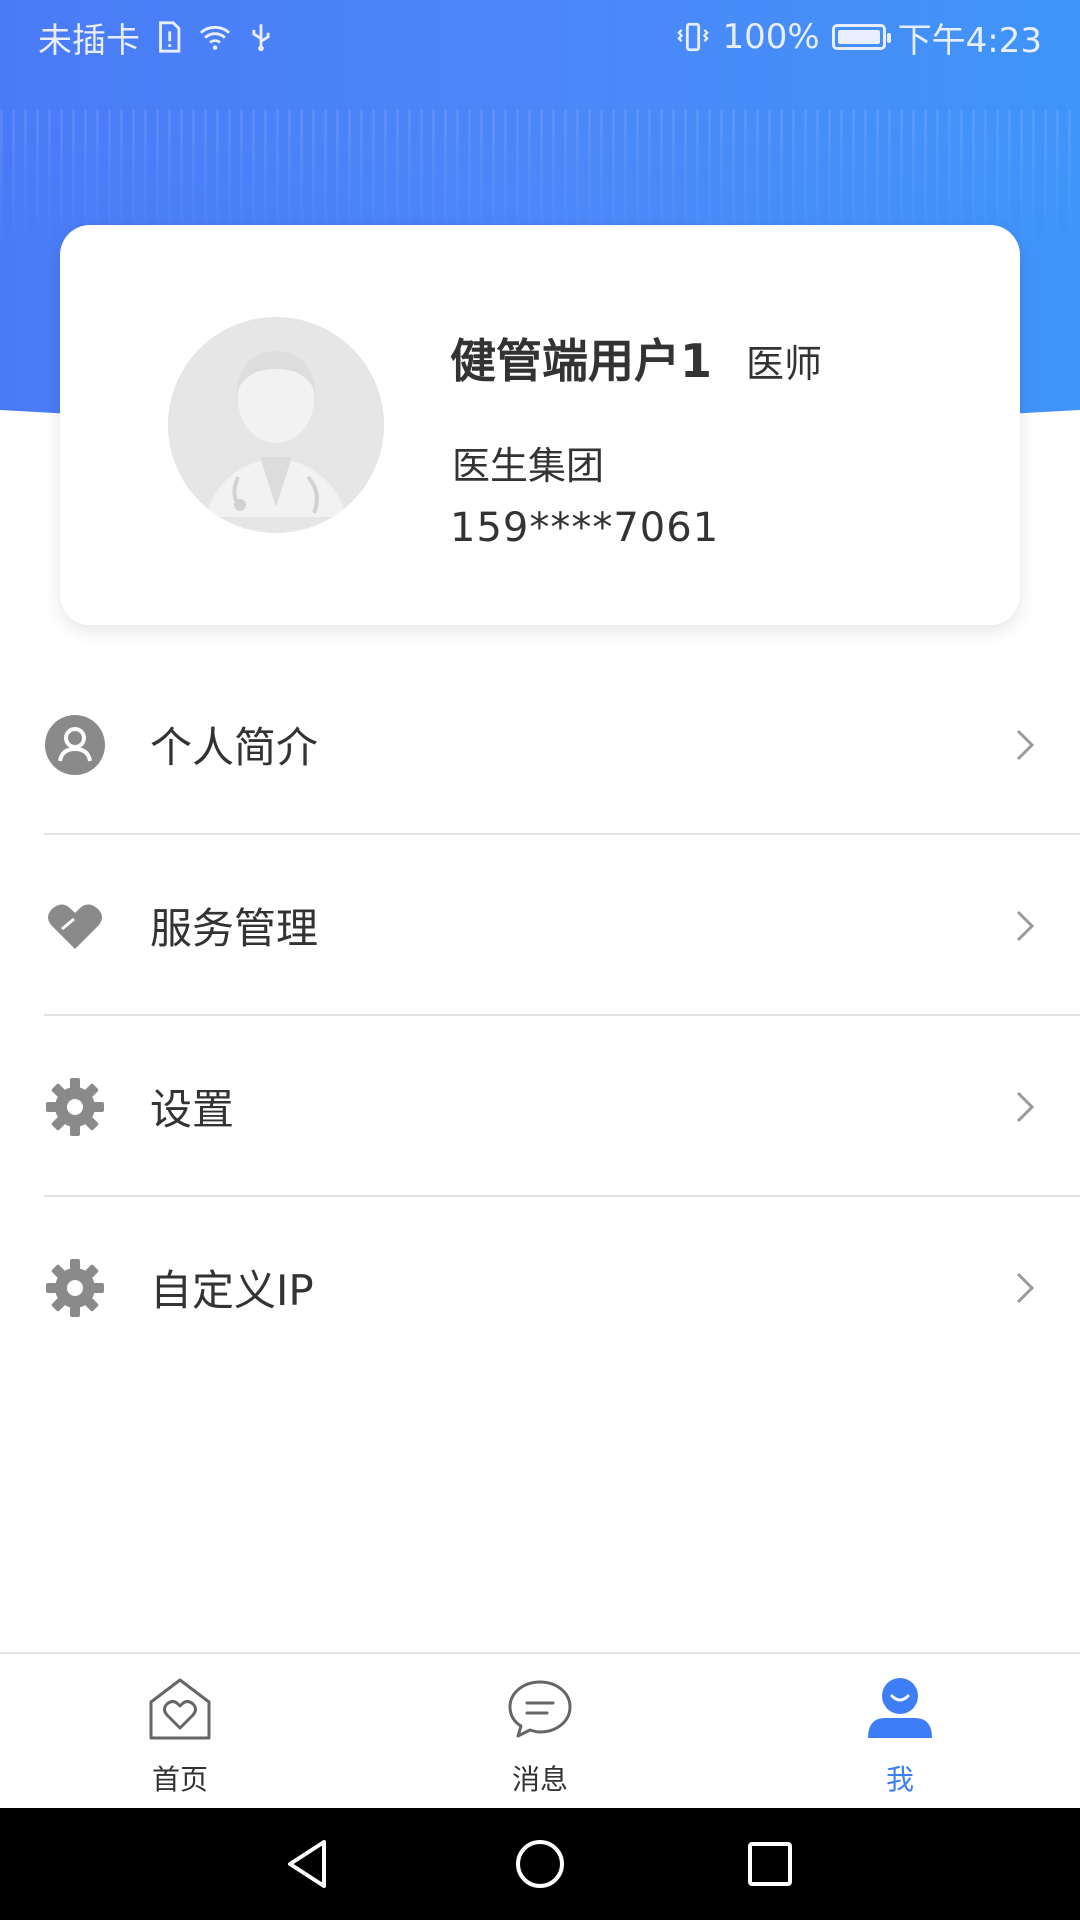  What do you see at coordinates (540, 925) in the screenshot?
I see `menu-item-service-management: 服务管理` at bounding box center [540, 925].